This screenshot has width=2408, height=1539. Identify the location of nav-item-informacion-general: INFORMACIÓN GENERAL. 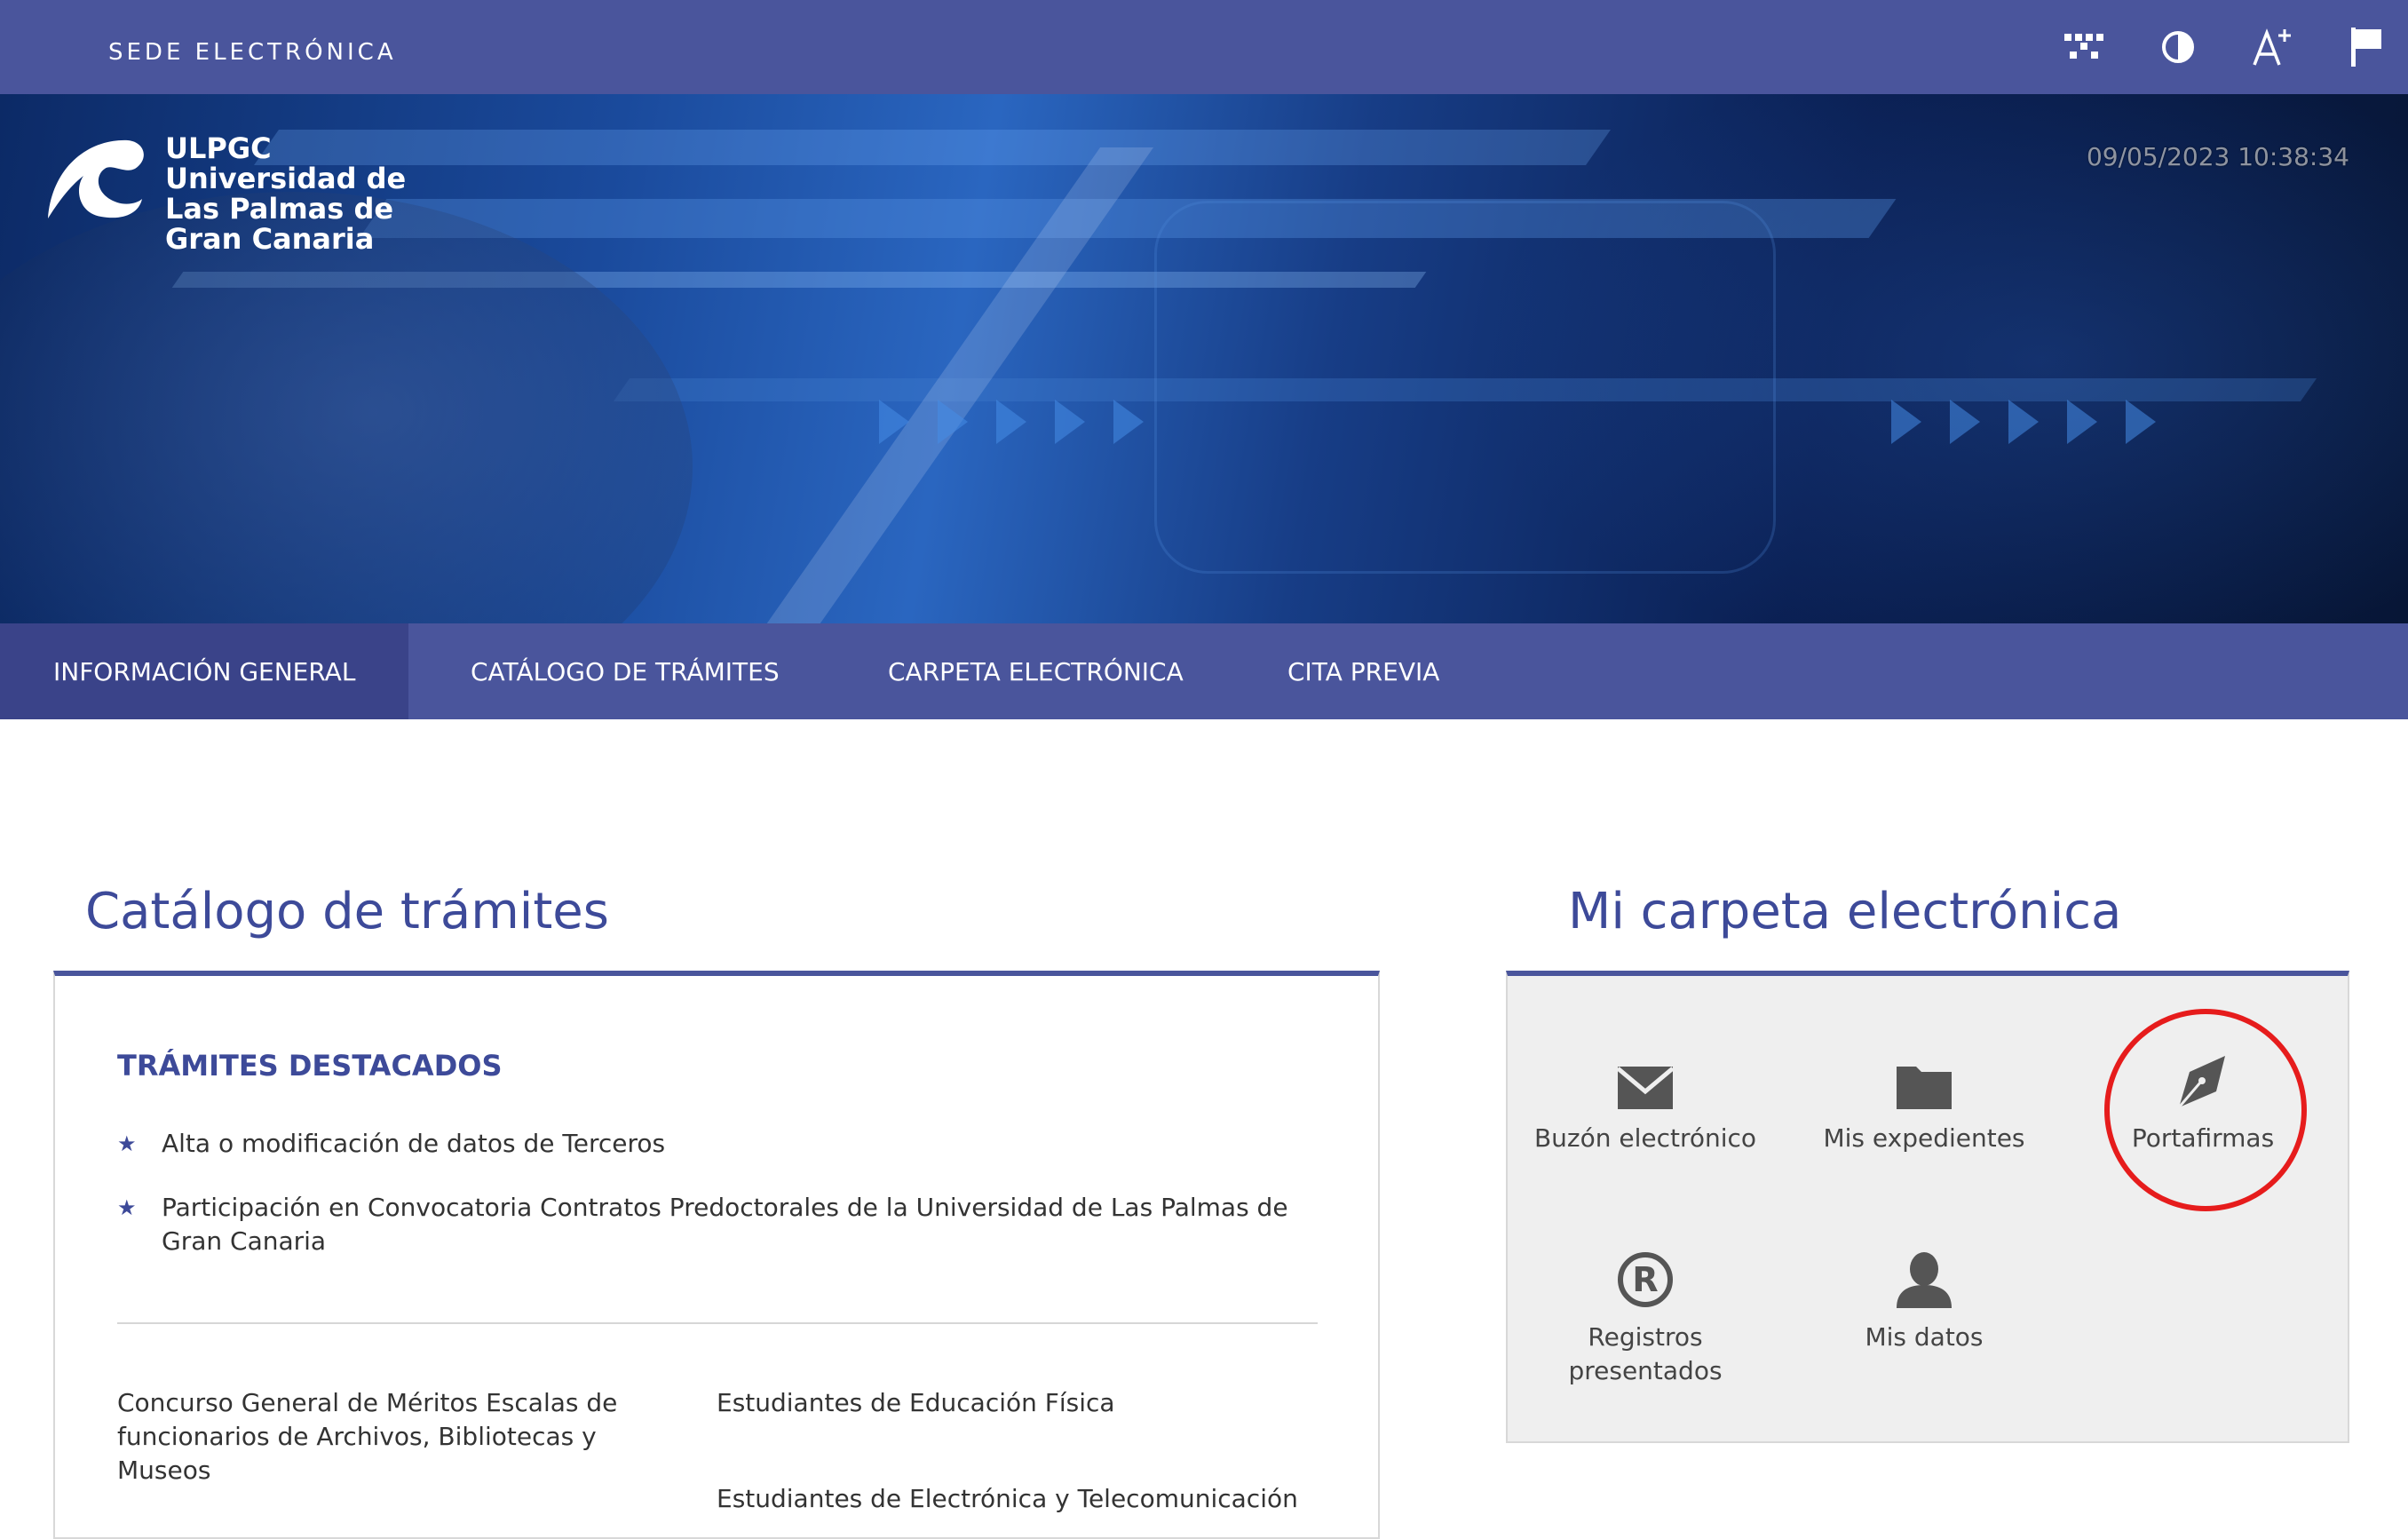
(204, 671).